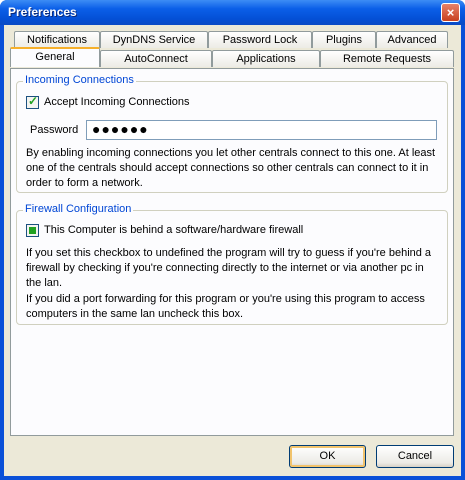 The image size is (465, 480). What do you see at coordinates (232, 12) in the screenshot?
I see `title-bar: Preferences ×` at bounding box center [232, 12].